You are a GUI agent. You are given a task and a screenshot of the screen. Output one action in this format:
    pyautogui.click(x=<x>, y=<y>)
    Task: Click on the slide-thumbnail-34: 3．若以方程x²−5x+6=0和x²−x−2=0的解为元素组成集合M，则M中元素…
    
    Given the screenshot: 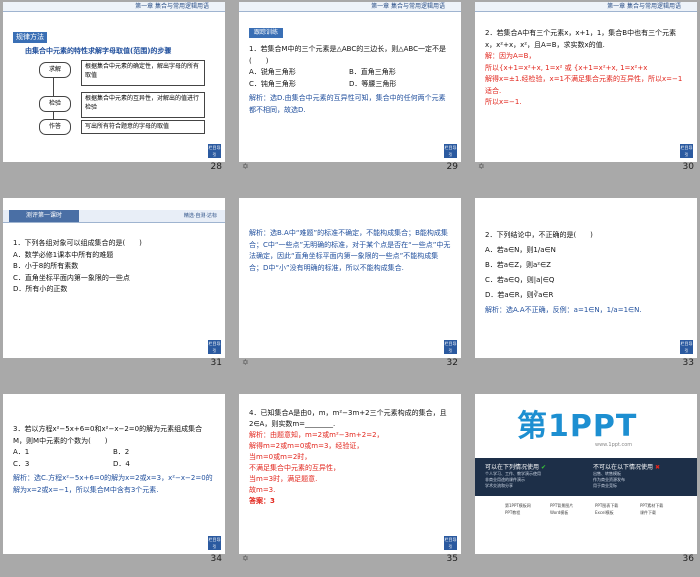 What is the action you would take?
    pyautogui.click(x=114, y=479)
    